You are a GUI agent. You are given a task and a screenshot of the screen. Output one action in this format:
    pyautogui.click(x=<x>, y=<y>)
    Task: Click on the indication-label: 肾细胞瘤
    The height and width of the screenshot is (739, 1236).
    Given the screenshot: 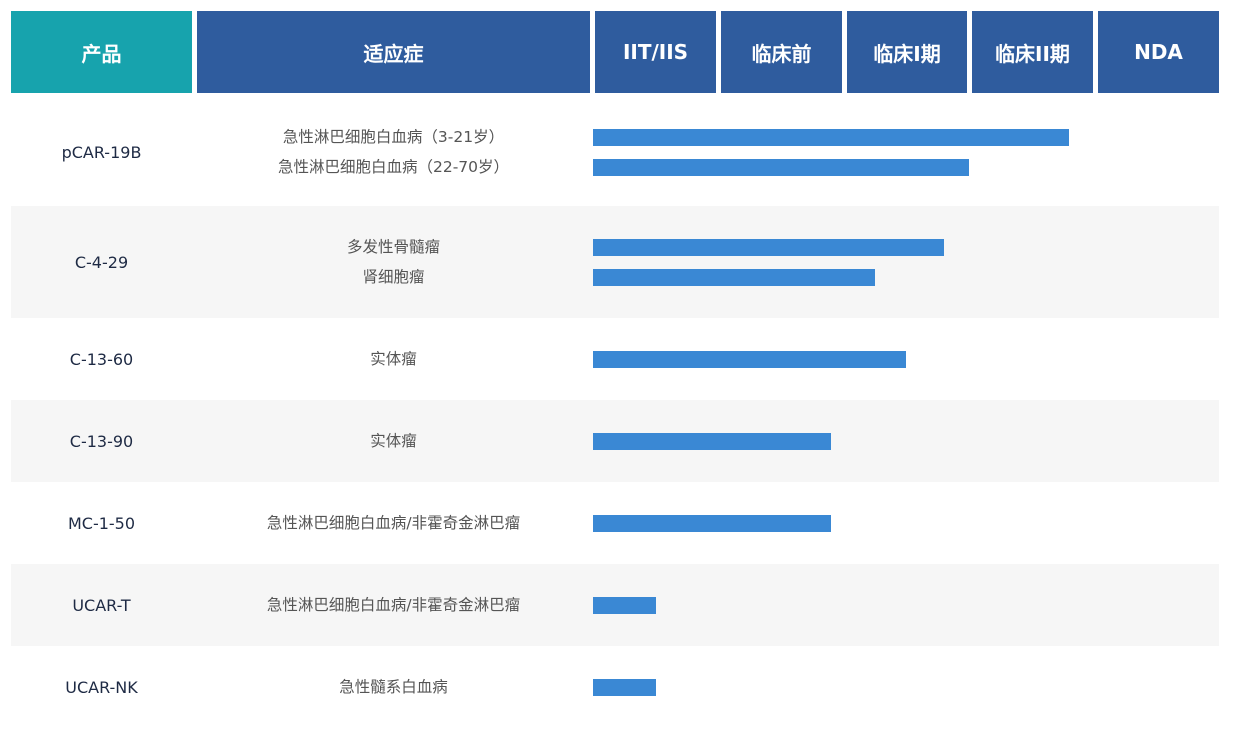 What is the action you would take?
    pyautogui.click(x=393, y=277)
    